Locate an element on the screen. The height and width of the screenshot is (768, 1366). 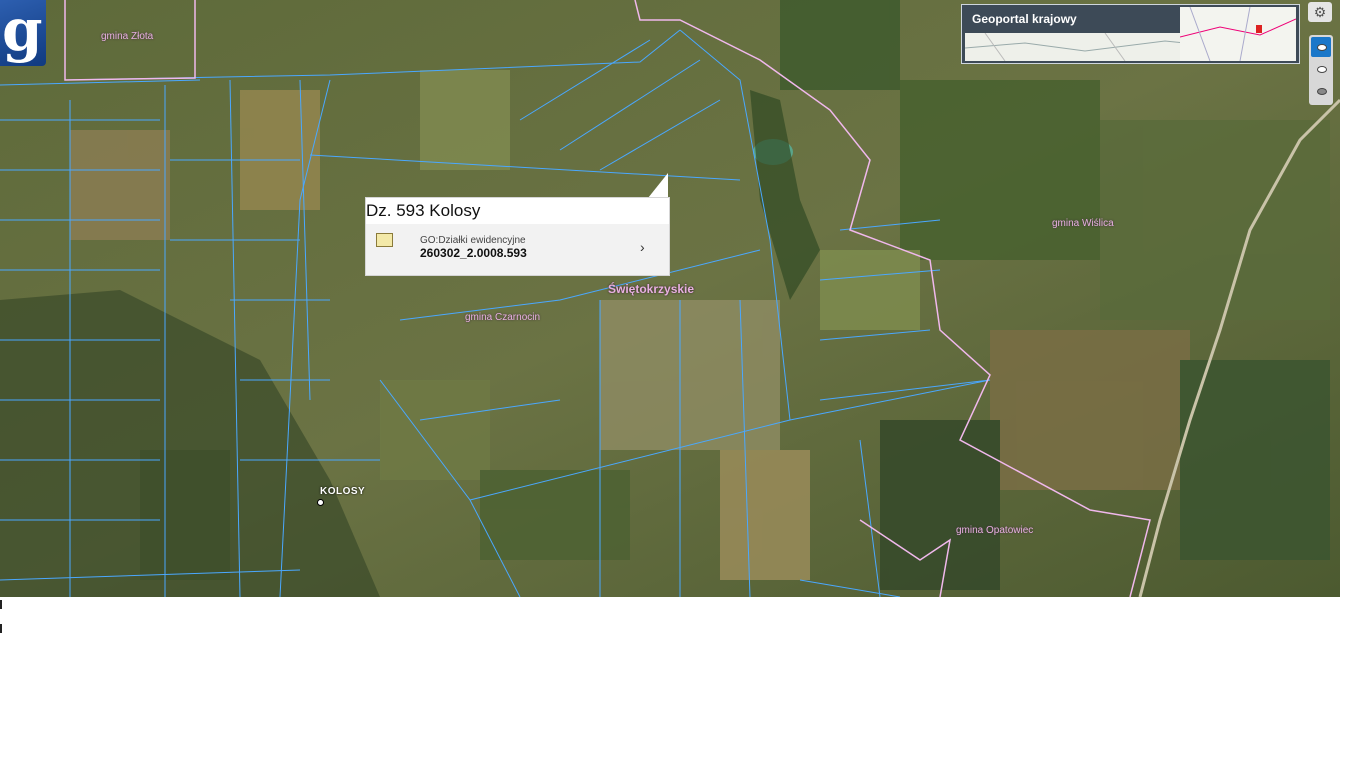
gear-icon: ⚙ is located at coordinates (1320, 12).